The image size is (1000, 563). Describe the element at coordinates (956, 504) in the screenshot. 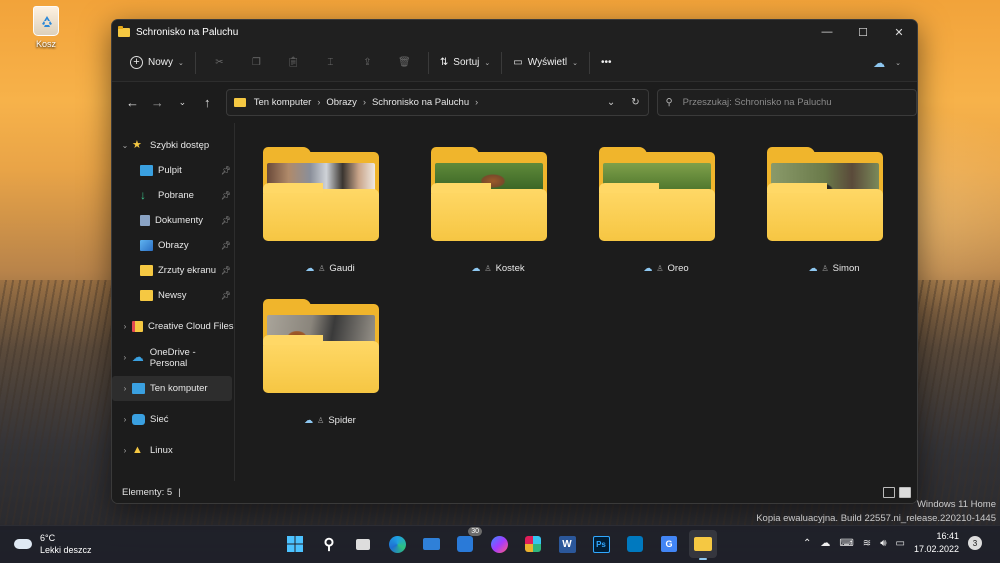

I see `watermark-edition: Windows 11 Home` at that location.